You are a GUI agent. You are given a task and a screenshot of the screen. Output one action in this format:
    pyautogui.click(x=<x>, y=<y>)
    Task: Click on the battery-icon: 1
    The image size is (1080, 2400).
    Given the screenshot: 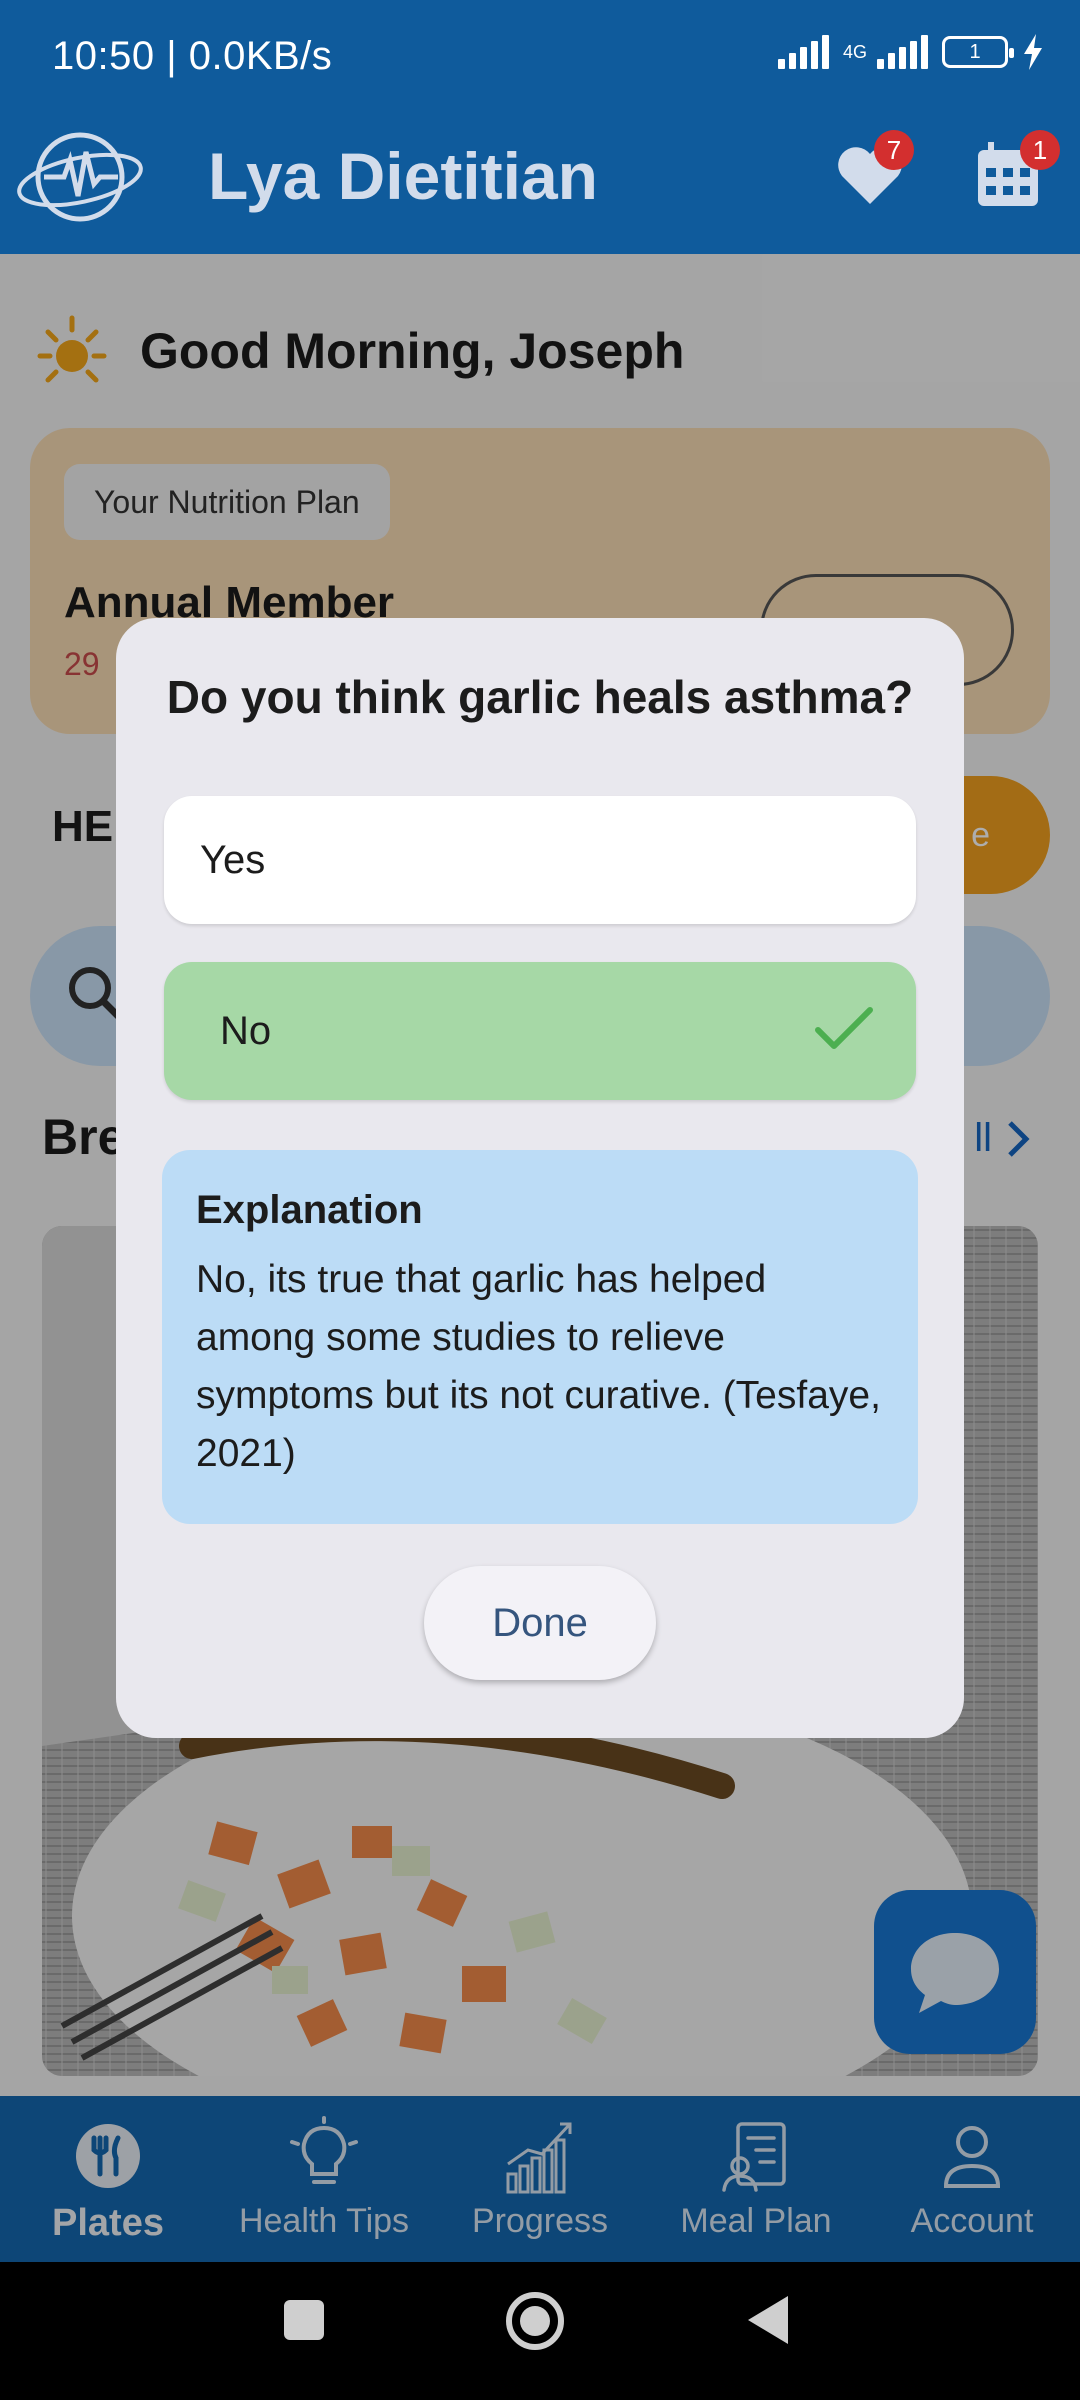 What is the action you would take?
    pyautogui.click(x=978, y=52)
    